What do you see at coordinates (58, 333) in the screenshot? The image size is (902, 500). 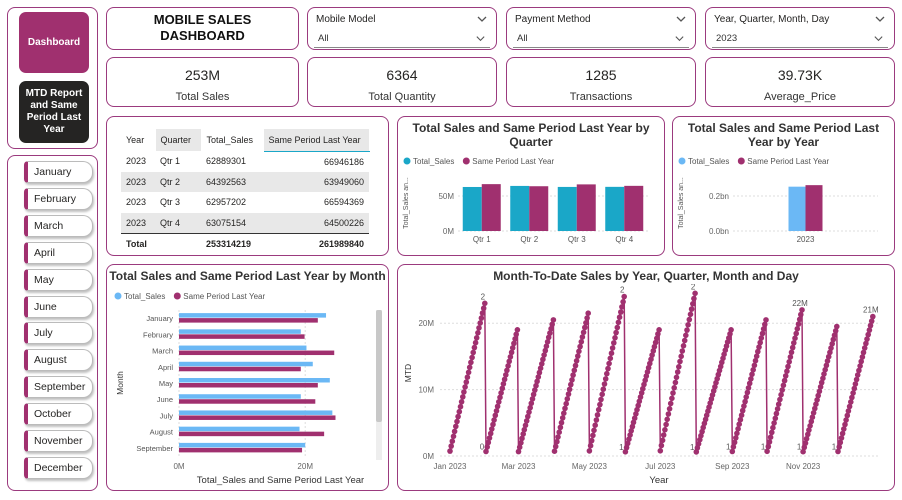 I see `month-button-july: July` at bounding box center [58, 333].